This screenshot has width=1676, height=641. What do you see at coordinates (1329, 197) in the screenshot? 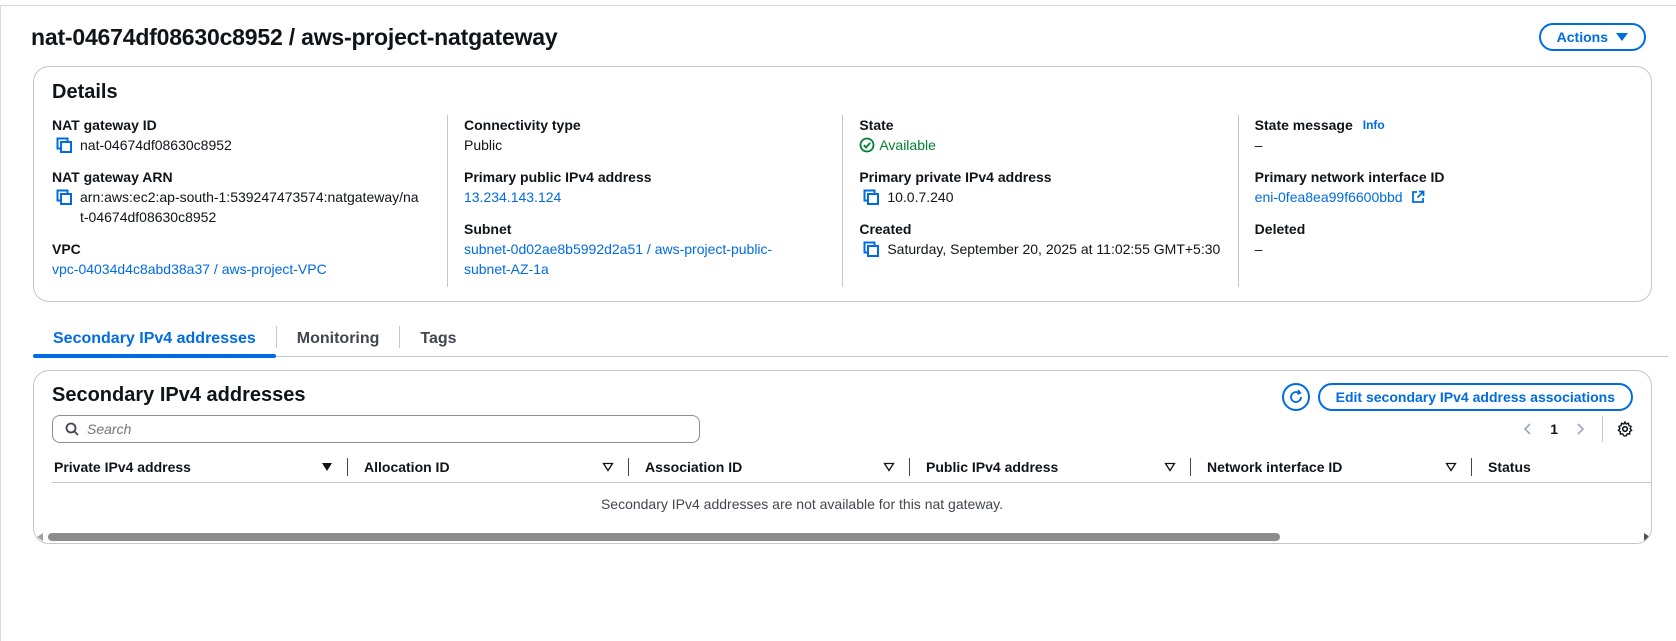
I see `primary-eni-link: eni-0fea8ea99f6600bbd` at bounding box center [1329, 197].